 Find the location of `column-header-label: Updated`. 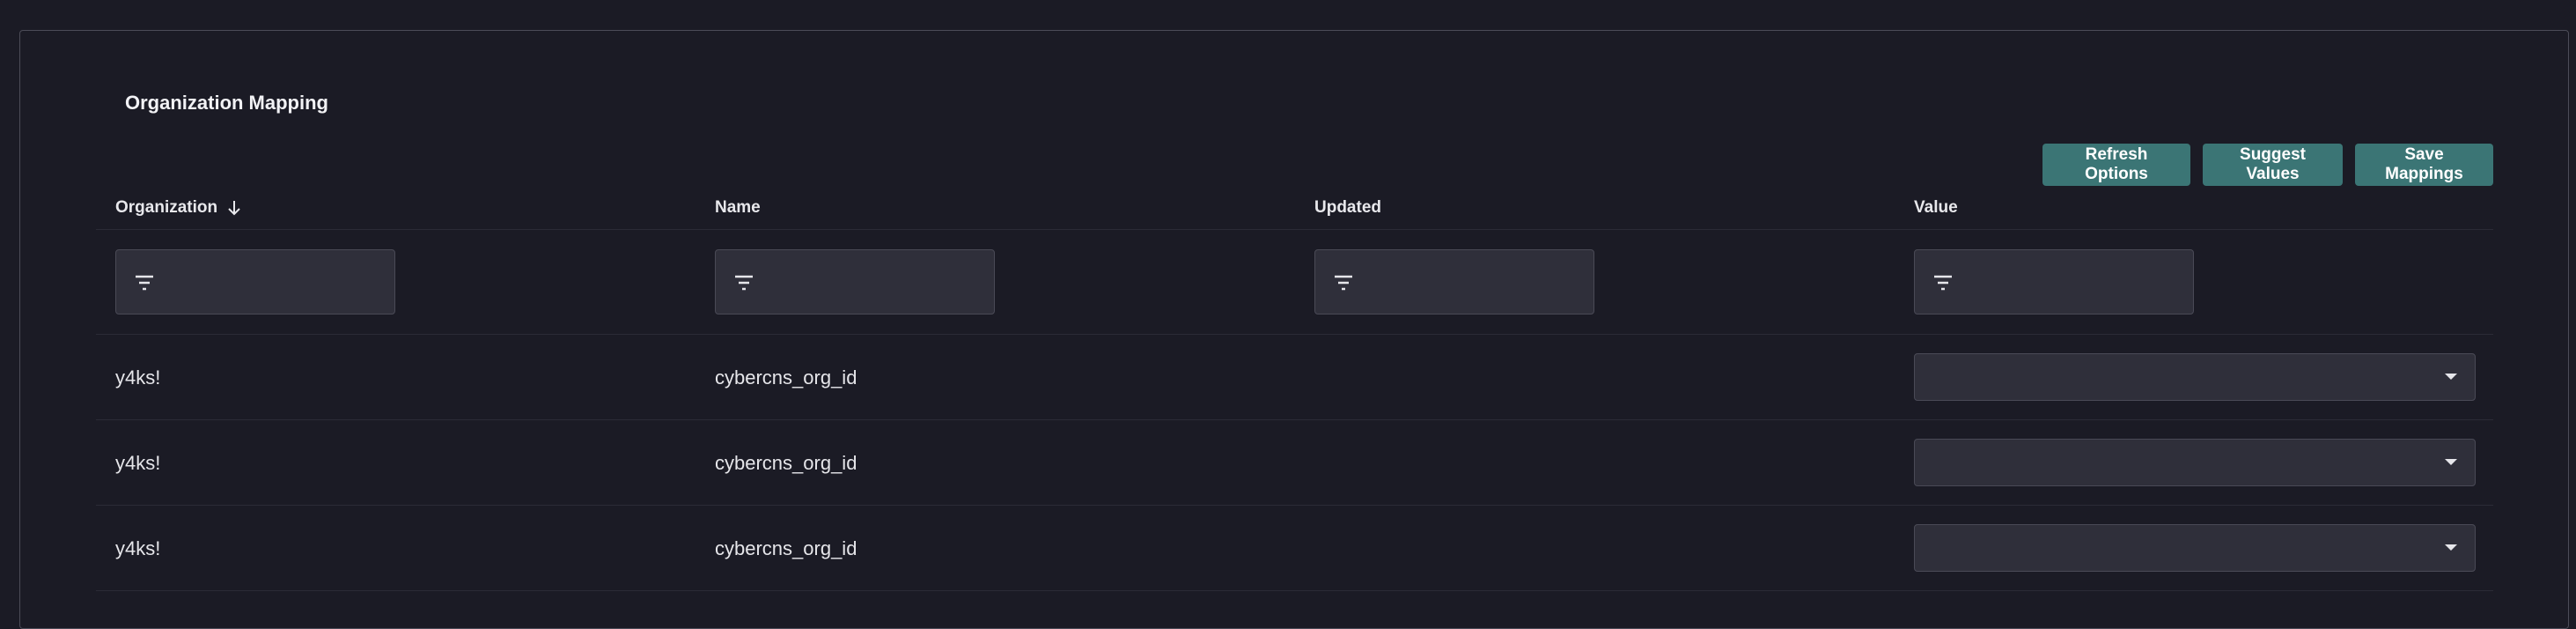

column-header-label: Updated is located at coordinates (1347, 207).